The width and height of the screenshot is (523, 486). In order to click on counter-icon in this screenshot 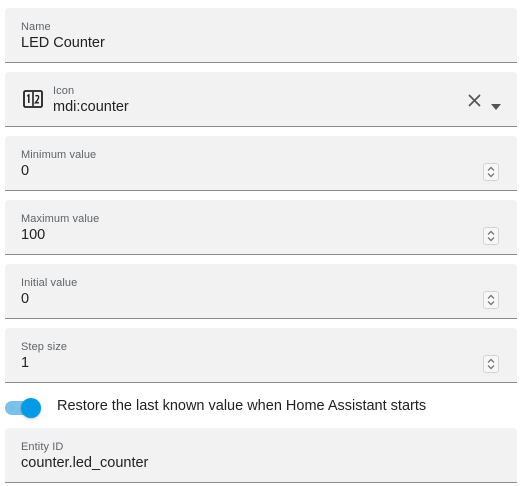, I will do `click(33, 99)`.